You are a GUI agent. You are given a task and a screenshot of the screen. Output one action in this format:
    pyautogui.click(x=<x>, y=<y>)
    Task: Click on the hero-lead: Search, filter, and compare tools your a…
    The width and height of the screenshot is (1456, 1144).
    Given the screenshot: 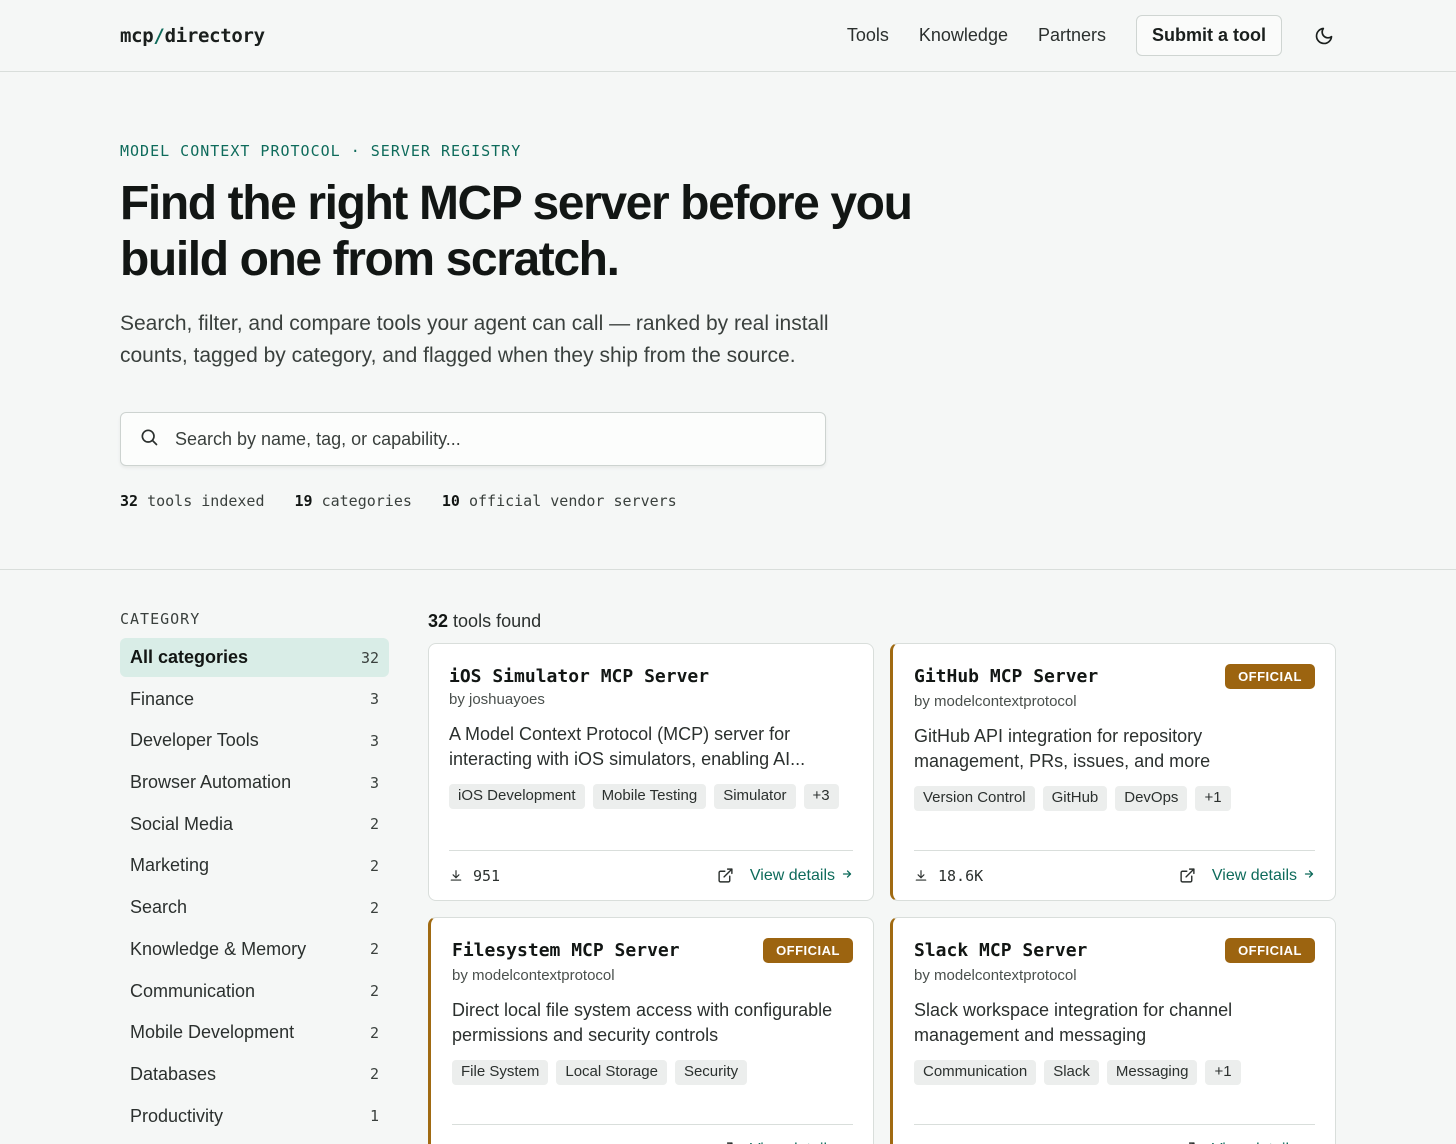 What is the action you would take?
    pyautogui.click(x=474, y=339)
    